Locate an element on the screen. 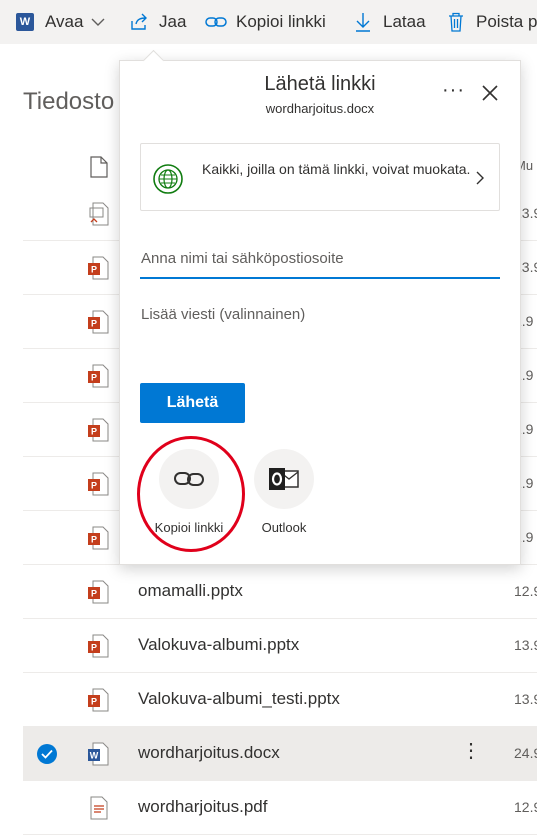 This screenshot has width=537, height=835. file-row: Wwordharjoitus.docx ⋮ 24.9 is located at coordinates (280, 754).